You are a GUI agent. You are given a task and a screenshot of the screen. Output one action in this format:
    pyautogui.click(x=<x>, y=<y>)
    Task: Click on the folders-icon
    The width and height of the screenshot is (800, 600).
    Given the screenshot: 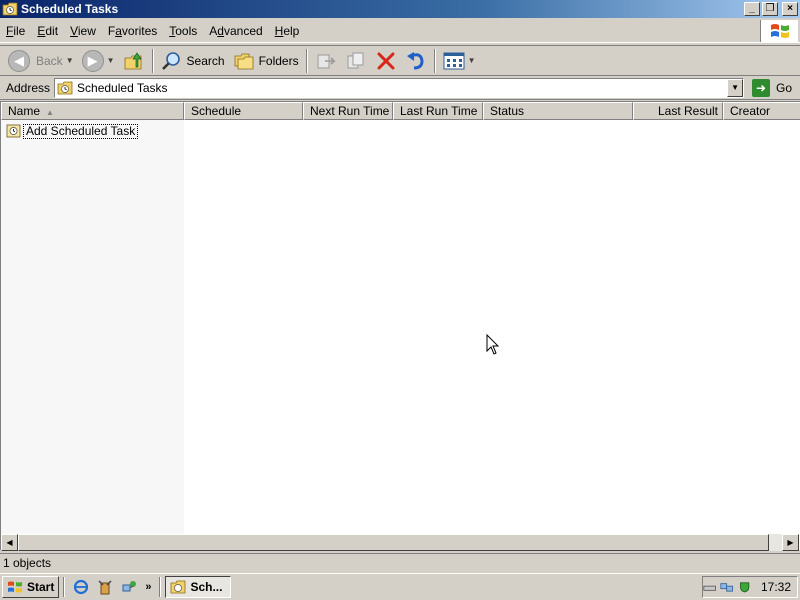 What is the action you would take?
    pyautogui.click(x=243, y=61)
    